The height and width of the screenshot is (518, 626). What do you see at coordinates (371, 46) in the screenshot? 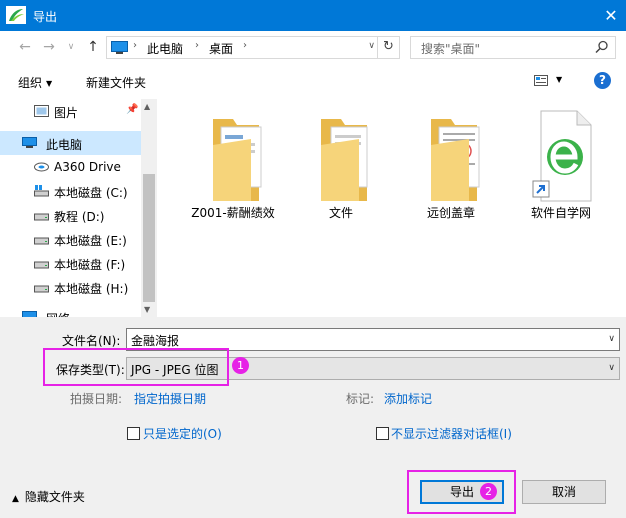
I see `address-dropdown-icon: ∨` at bounding box center [371, 46].